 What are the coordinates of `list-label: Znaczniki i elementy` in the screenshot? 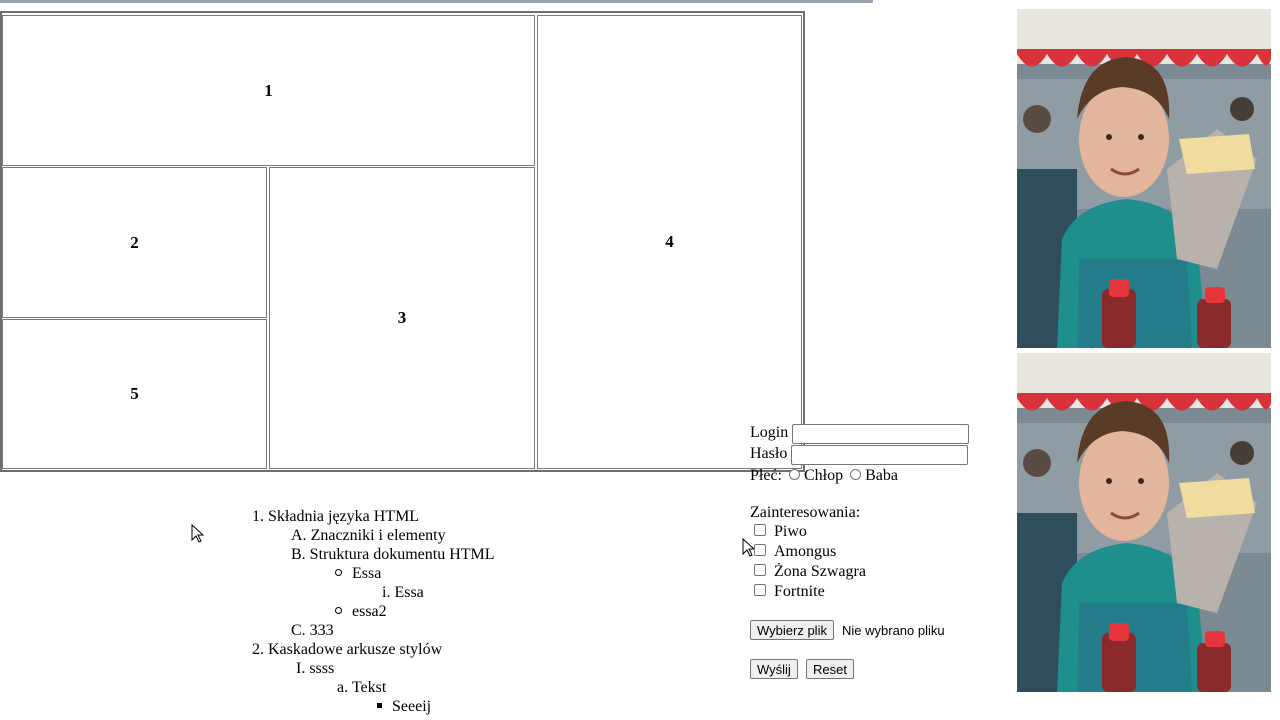 It's located at (378, 535).